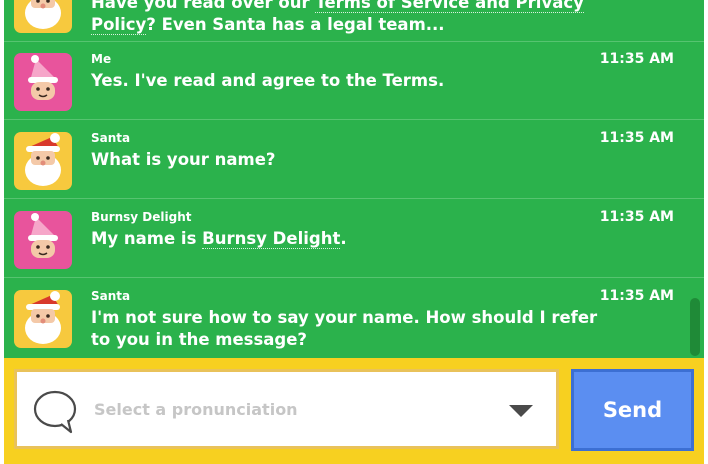  I want to click on message-sender: Burnsy Delight, so click(141, 217).